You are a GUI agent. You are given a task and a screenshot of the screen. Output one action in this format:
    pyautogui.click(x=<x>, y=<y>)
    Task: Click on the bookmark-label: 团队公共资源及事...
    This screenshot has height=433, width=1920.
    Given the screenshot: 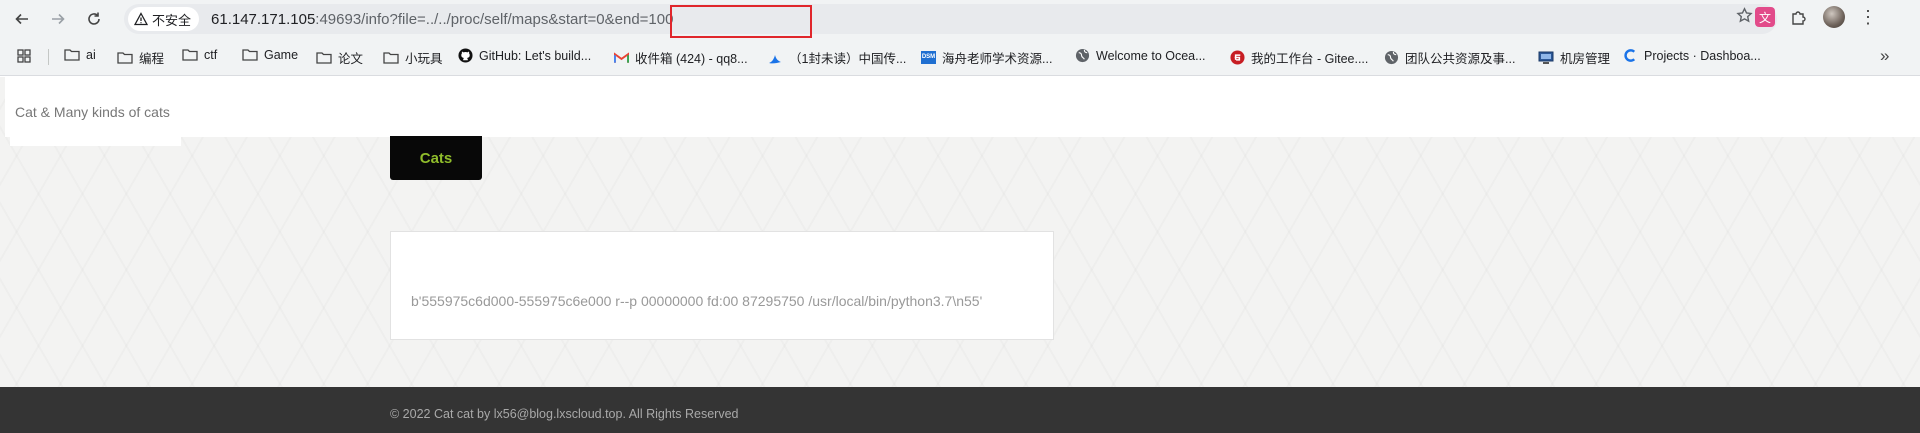 What is the action you would take?
    pyautogui.click(x=1460, y=59)
    